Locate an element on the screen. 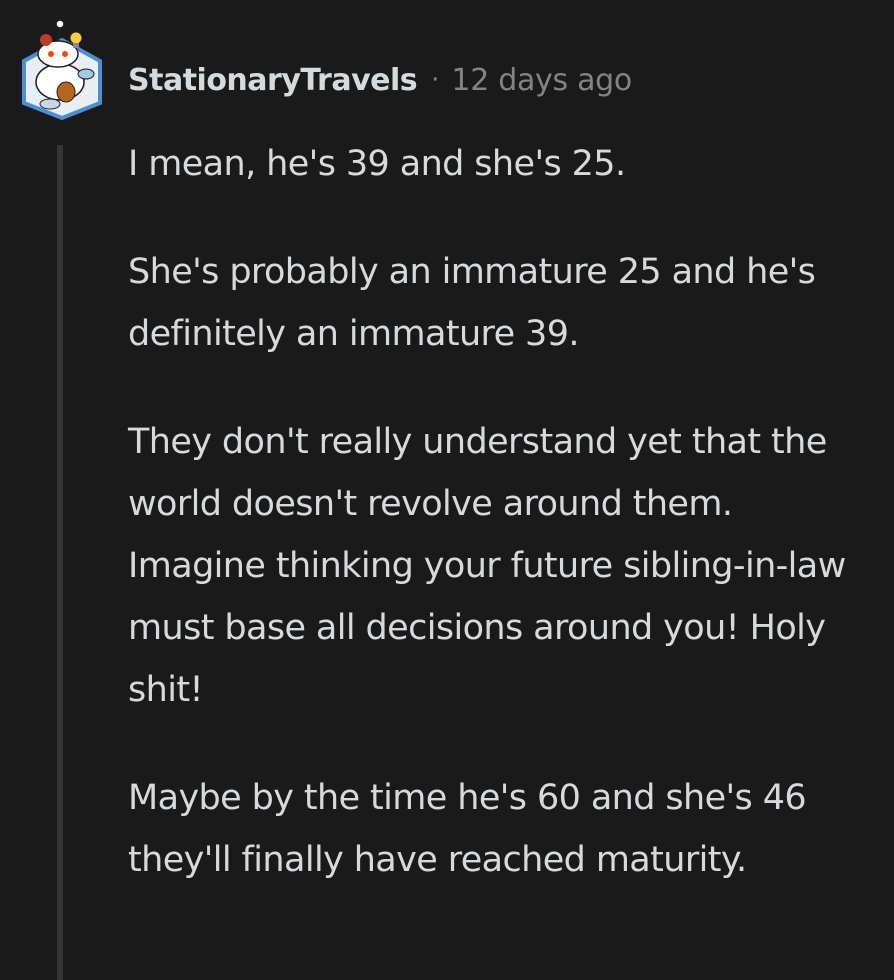 The image size is (894, 980). timestamp-link: 12 days ago is located at coordinates (541, 80).